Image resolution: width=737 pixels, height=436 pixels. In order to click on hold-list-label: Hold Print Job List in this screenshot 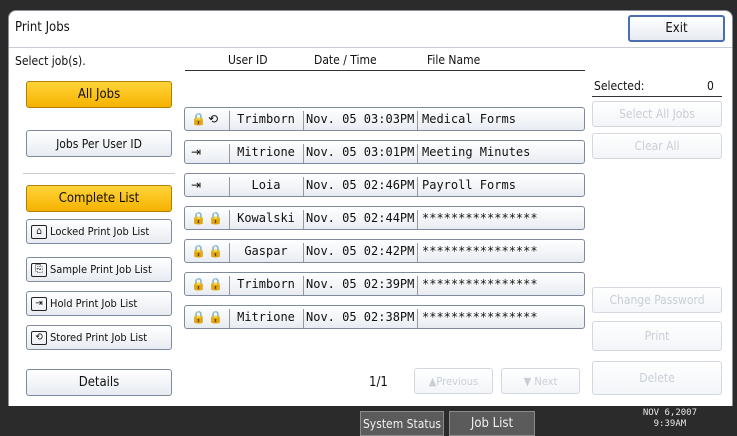, I will do `click(94, 303)`.